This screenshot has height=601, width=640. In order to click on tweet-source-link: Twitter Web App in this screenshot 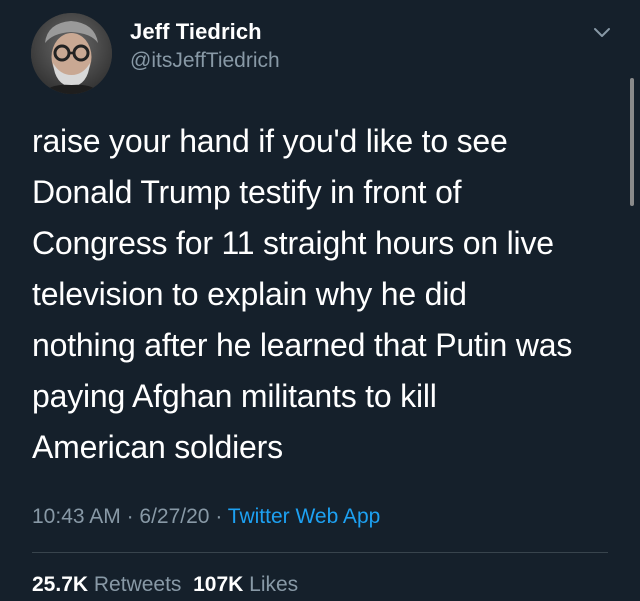, I will do `click(304, 516)`.